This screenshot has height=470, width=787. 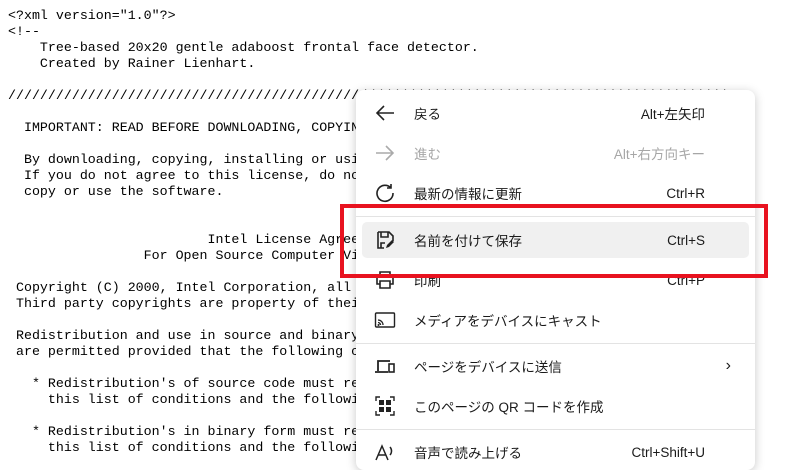 What do you see at coordinates (385, 113) in the screenshot?
I see `arrow-left-icon` at bounding box center [385, 113].